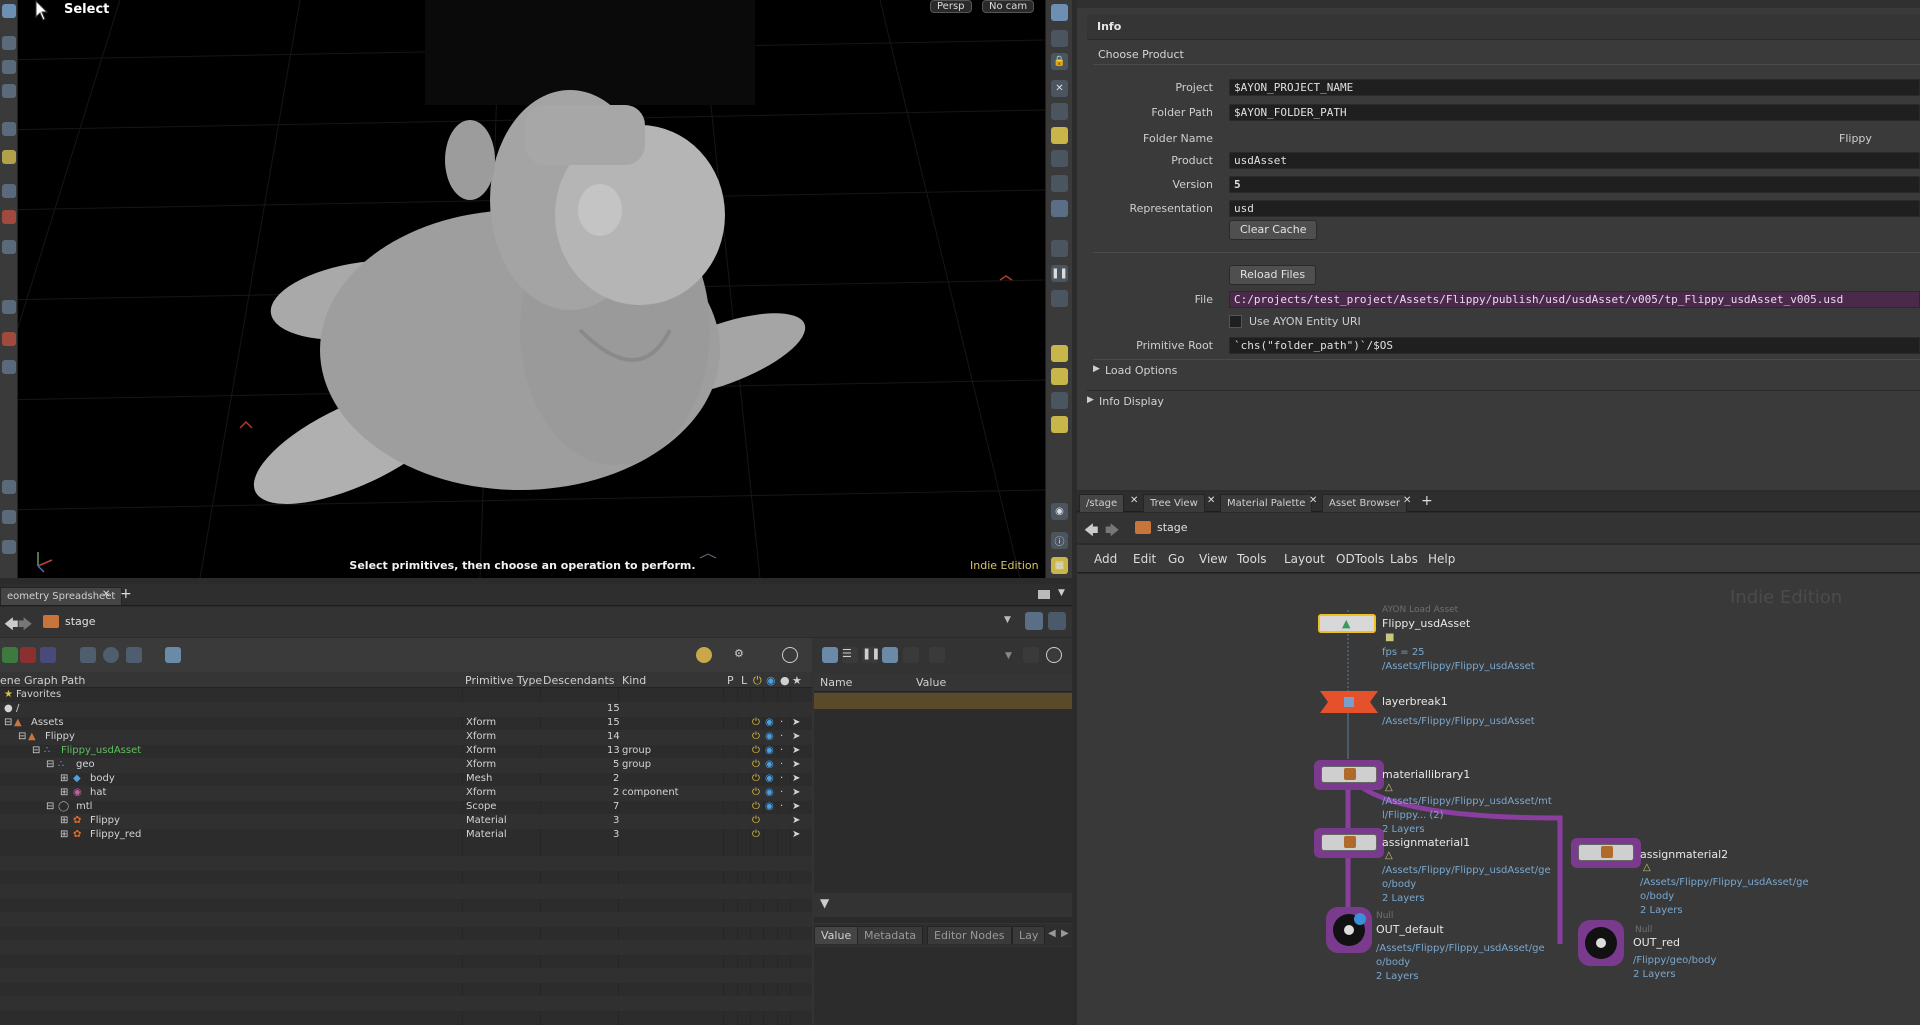 The height and width of the screenshot is (1025, 1920). Describe the element at coordinates (1059, 424) in the screenshot. I see `bucket-icon` at that location.